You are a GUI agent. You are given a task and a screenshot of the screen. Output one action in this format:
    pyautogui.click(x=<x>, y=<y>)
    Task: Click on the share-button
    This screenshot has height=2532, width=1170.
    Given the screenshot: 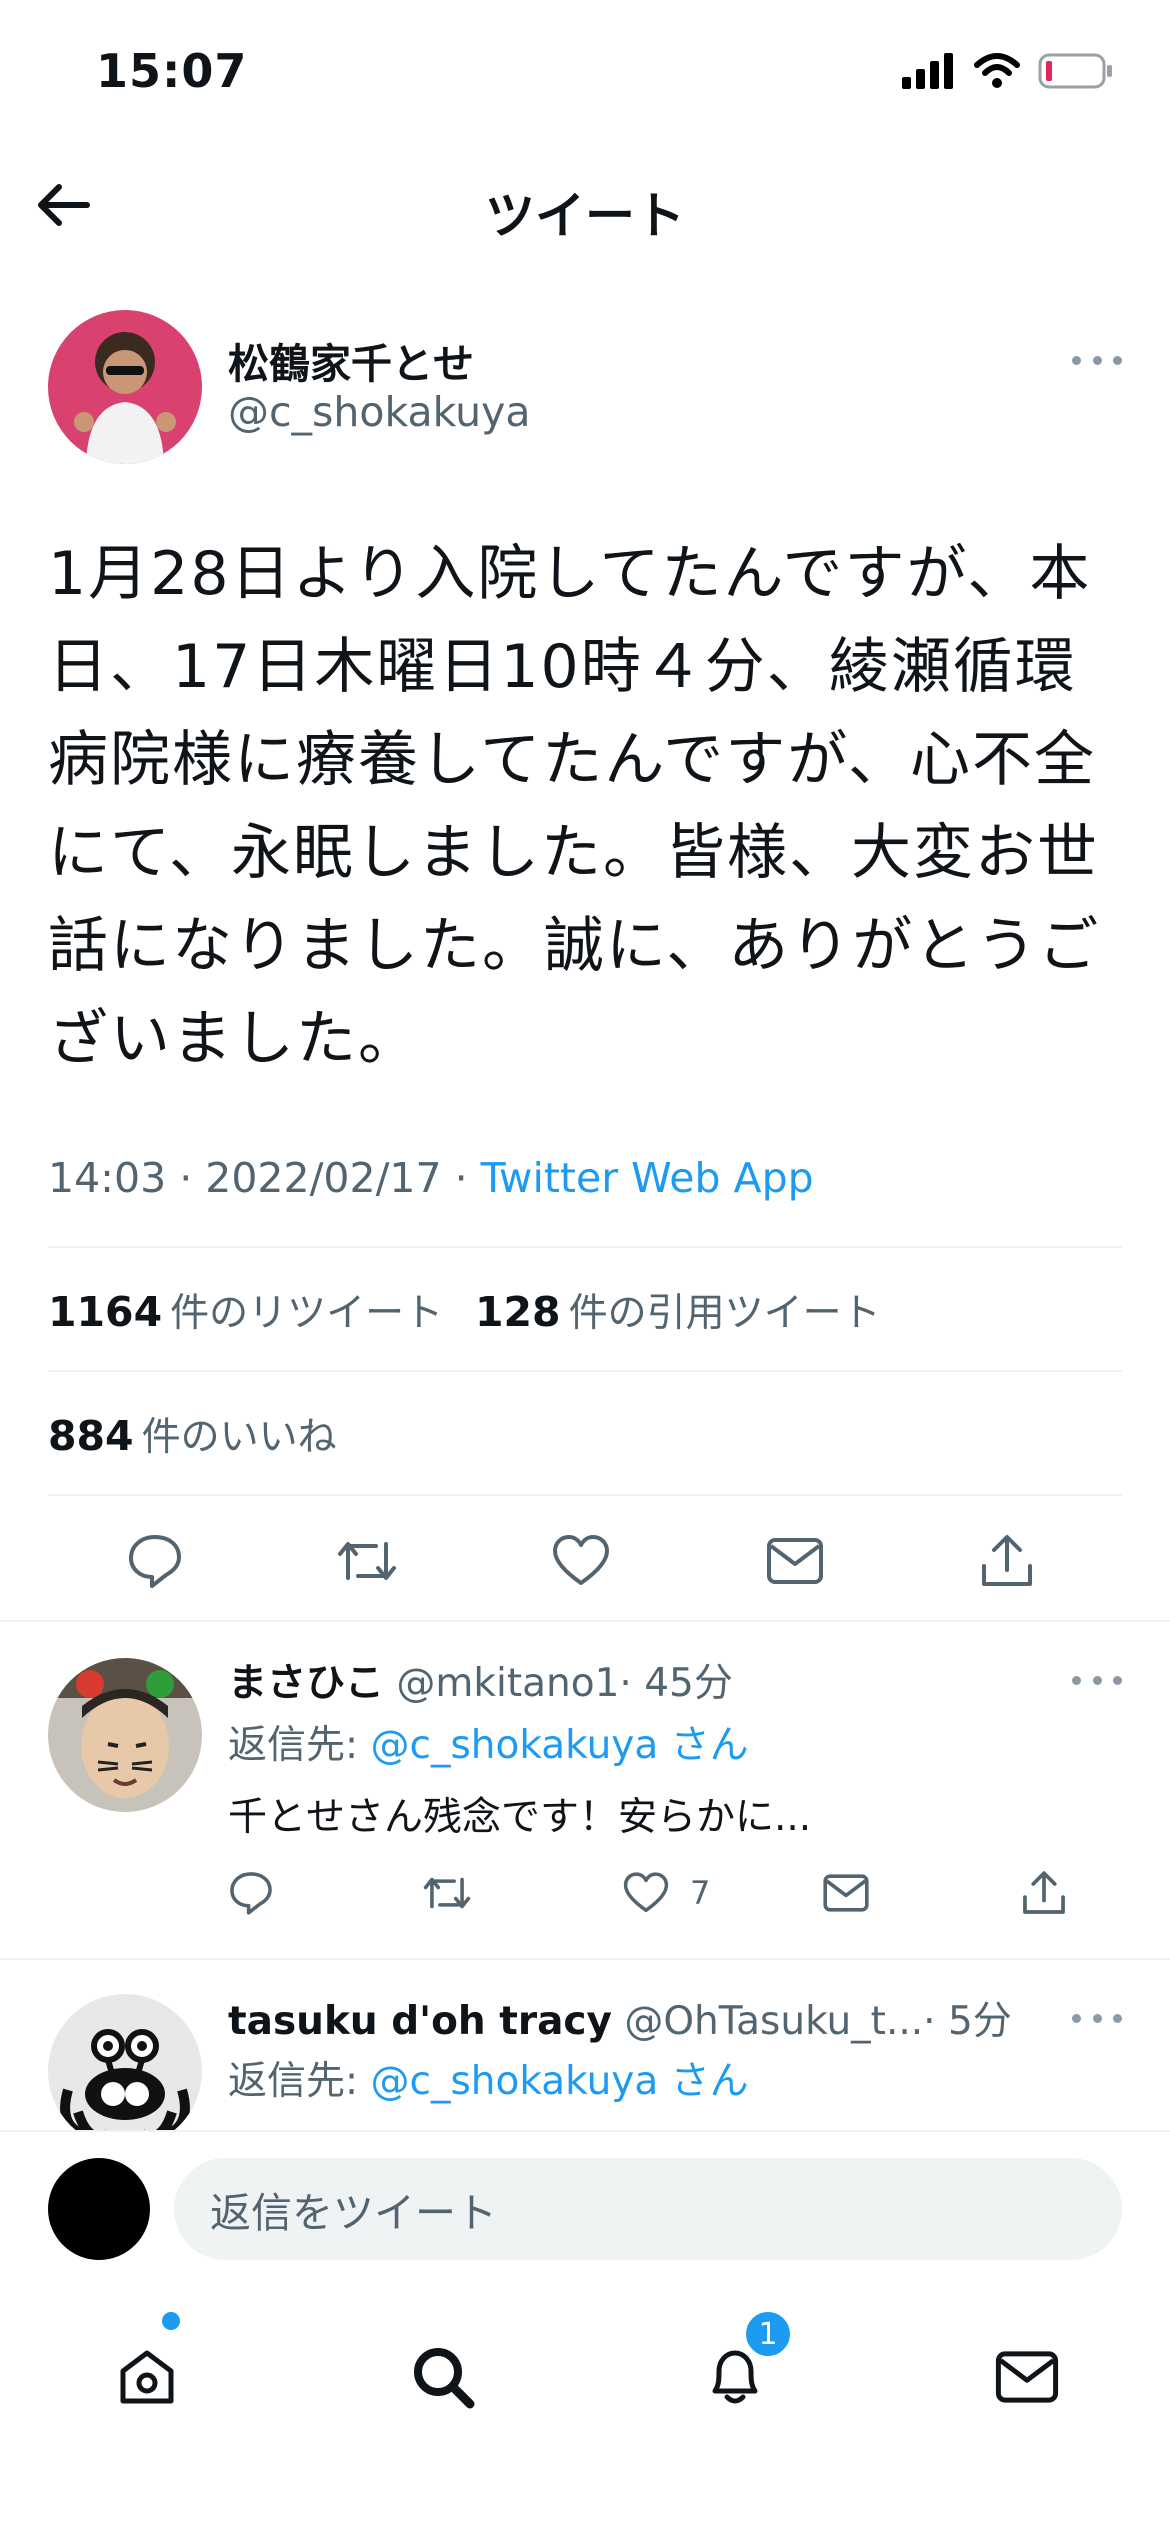 What is the action you would take?
    pyautogui.click(x=1007, y=1561)
    